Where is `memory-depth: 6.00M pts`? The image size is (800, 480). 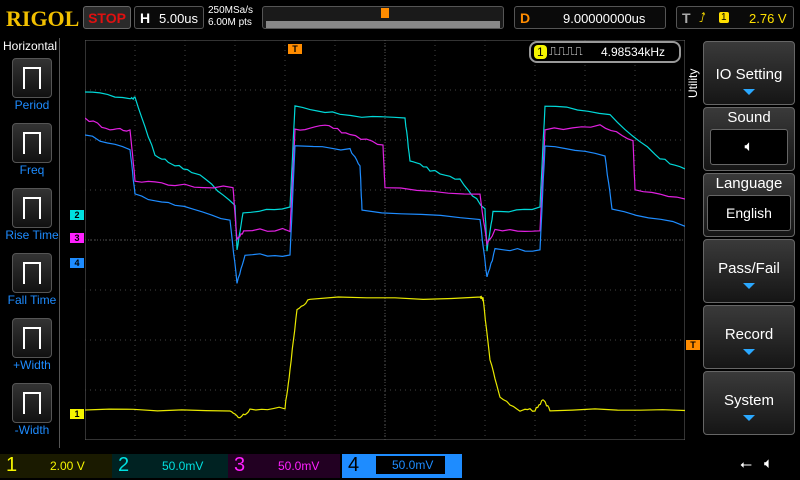 memory-depth: 6.00M pts is located at coordinates (230, 23).